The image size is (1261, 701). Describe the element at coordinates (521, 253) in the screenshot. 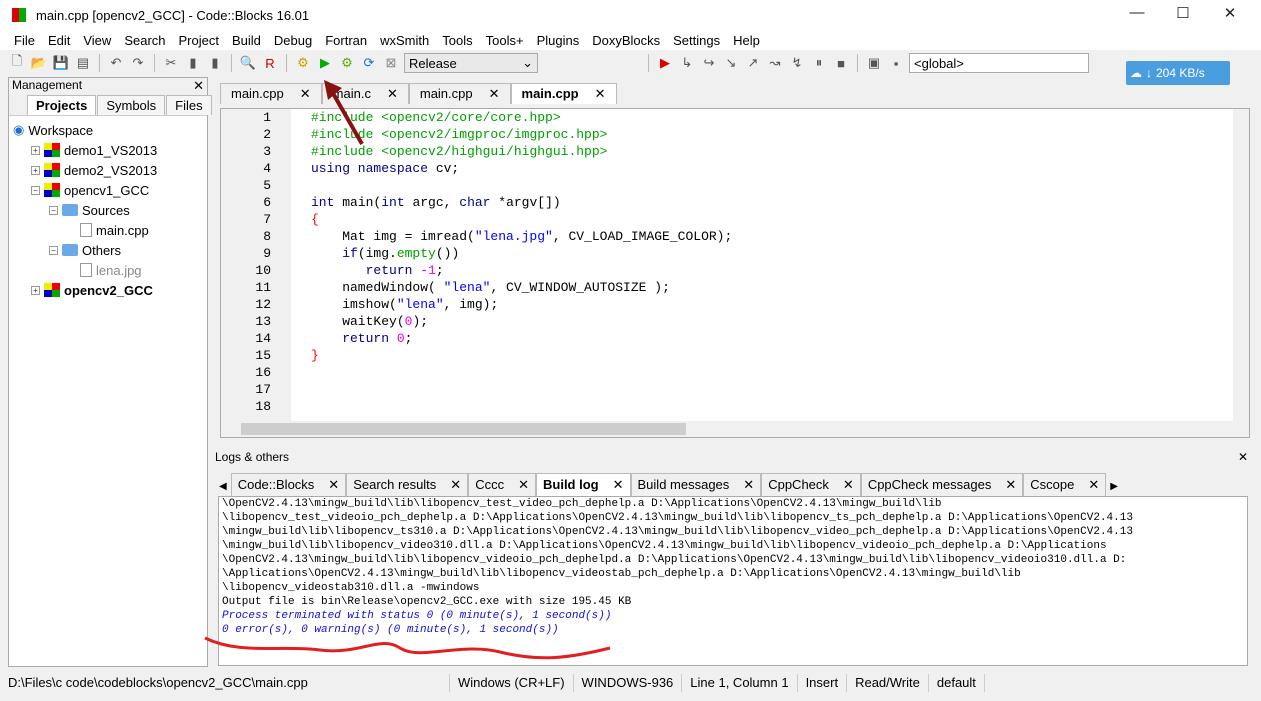

I see `code-line: if(img.empty())` at that location.